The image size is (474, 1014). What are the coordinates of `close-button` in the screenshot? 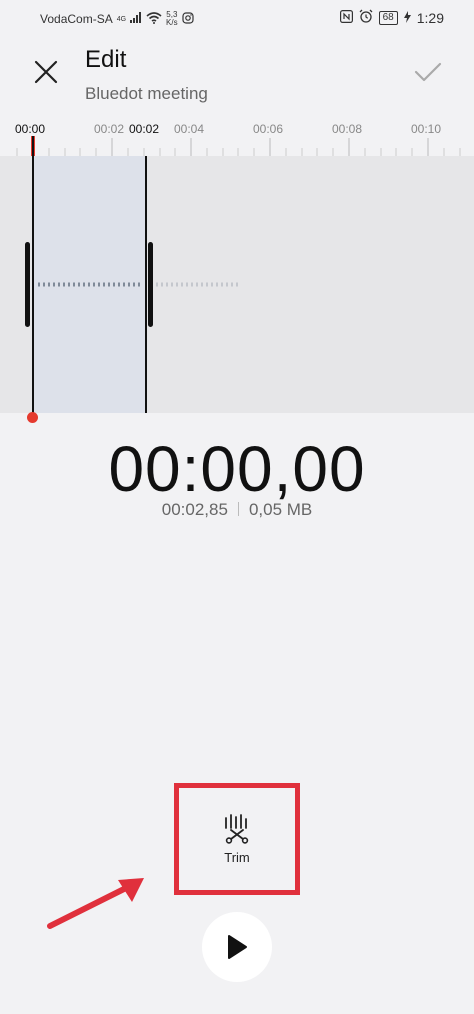 It's located at (46, 72).